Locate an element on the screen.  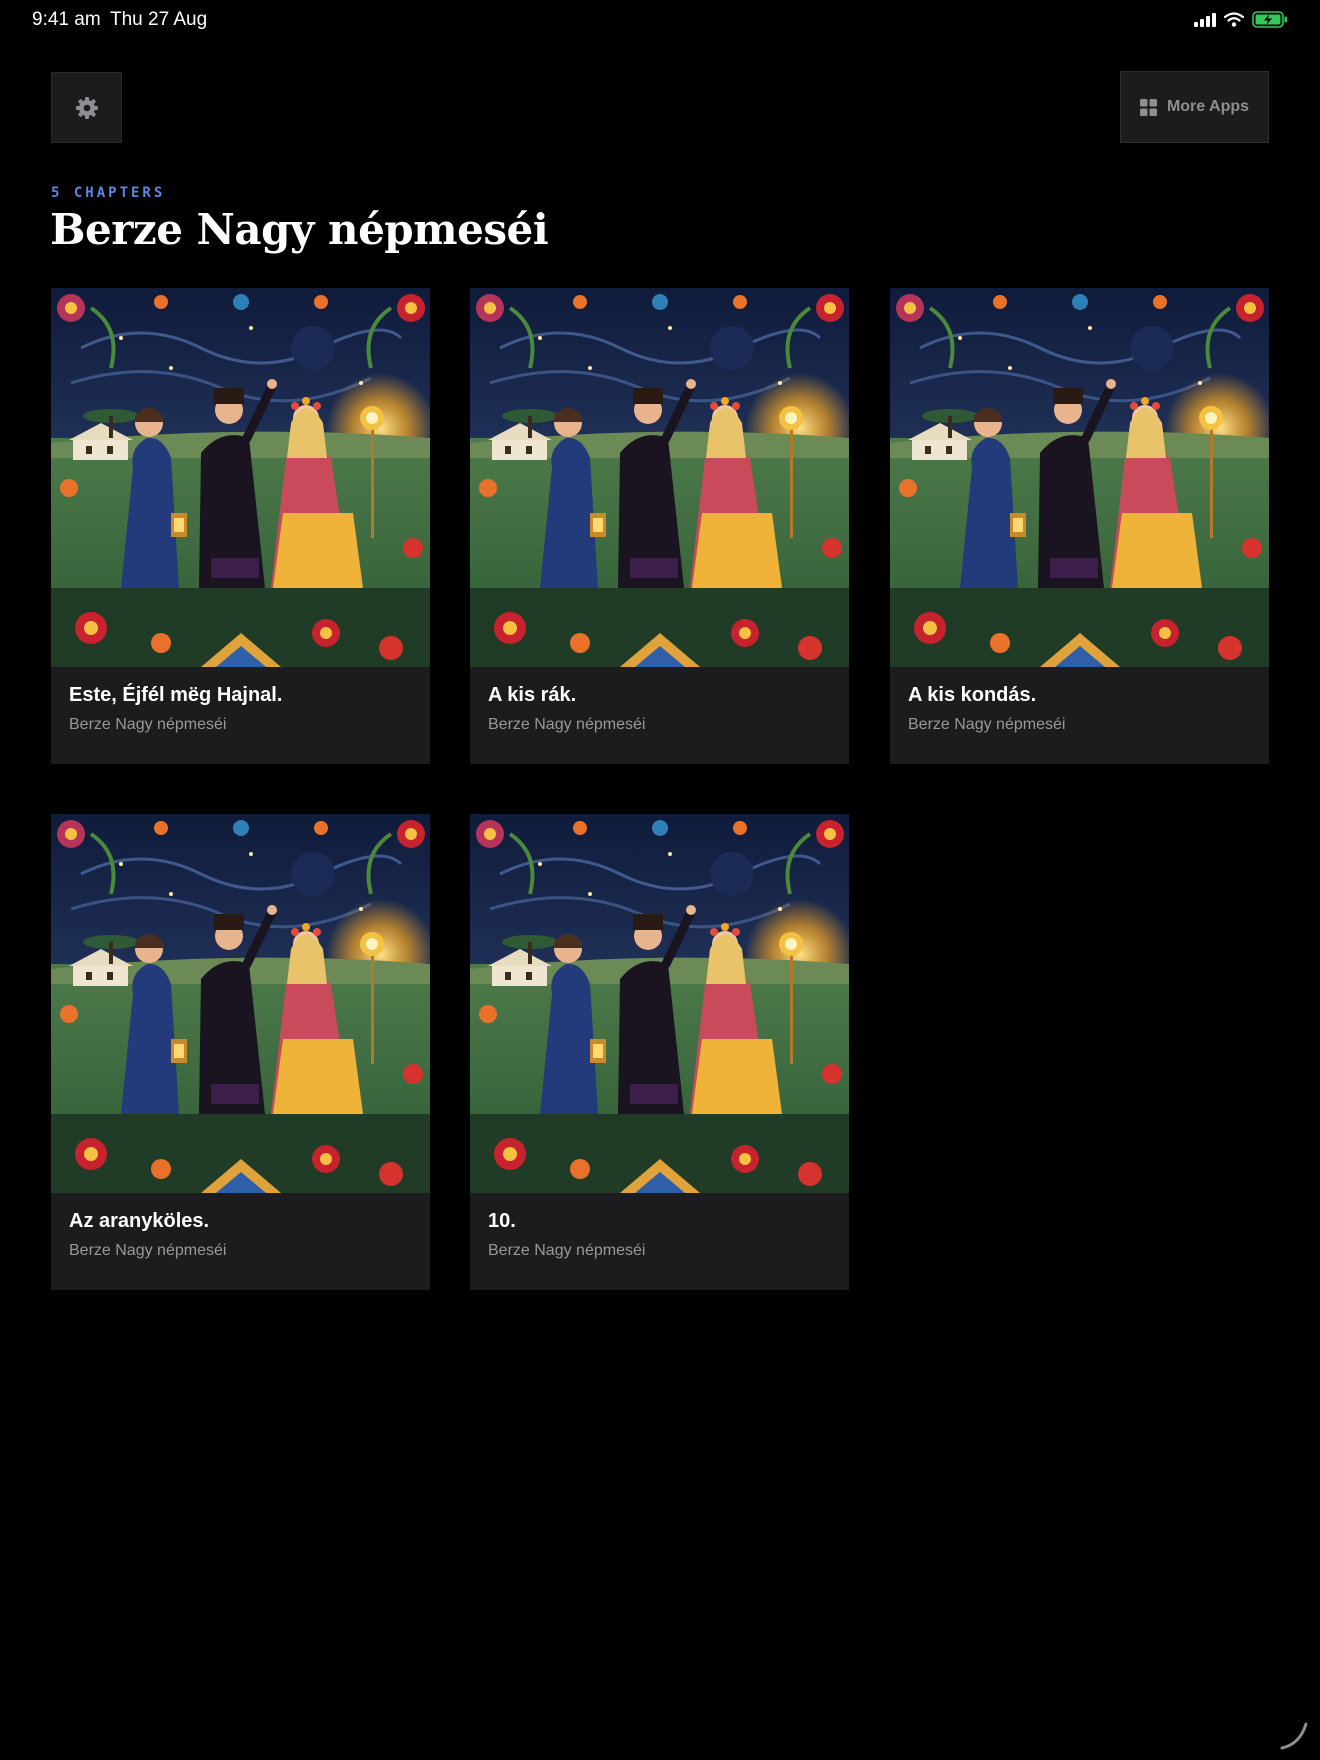
home-indicator-icon is located at coordinates (1294, 1736).